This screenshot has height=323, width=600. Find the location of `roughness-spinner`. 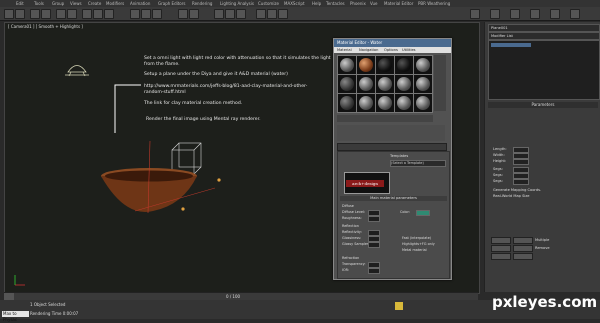

roughness-spinner is located at coordinates (374, 219).